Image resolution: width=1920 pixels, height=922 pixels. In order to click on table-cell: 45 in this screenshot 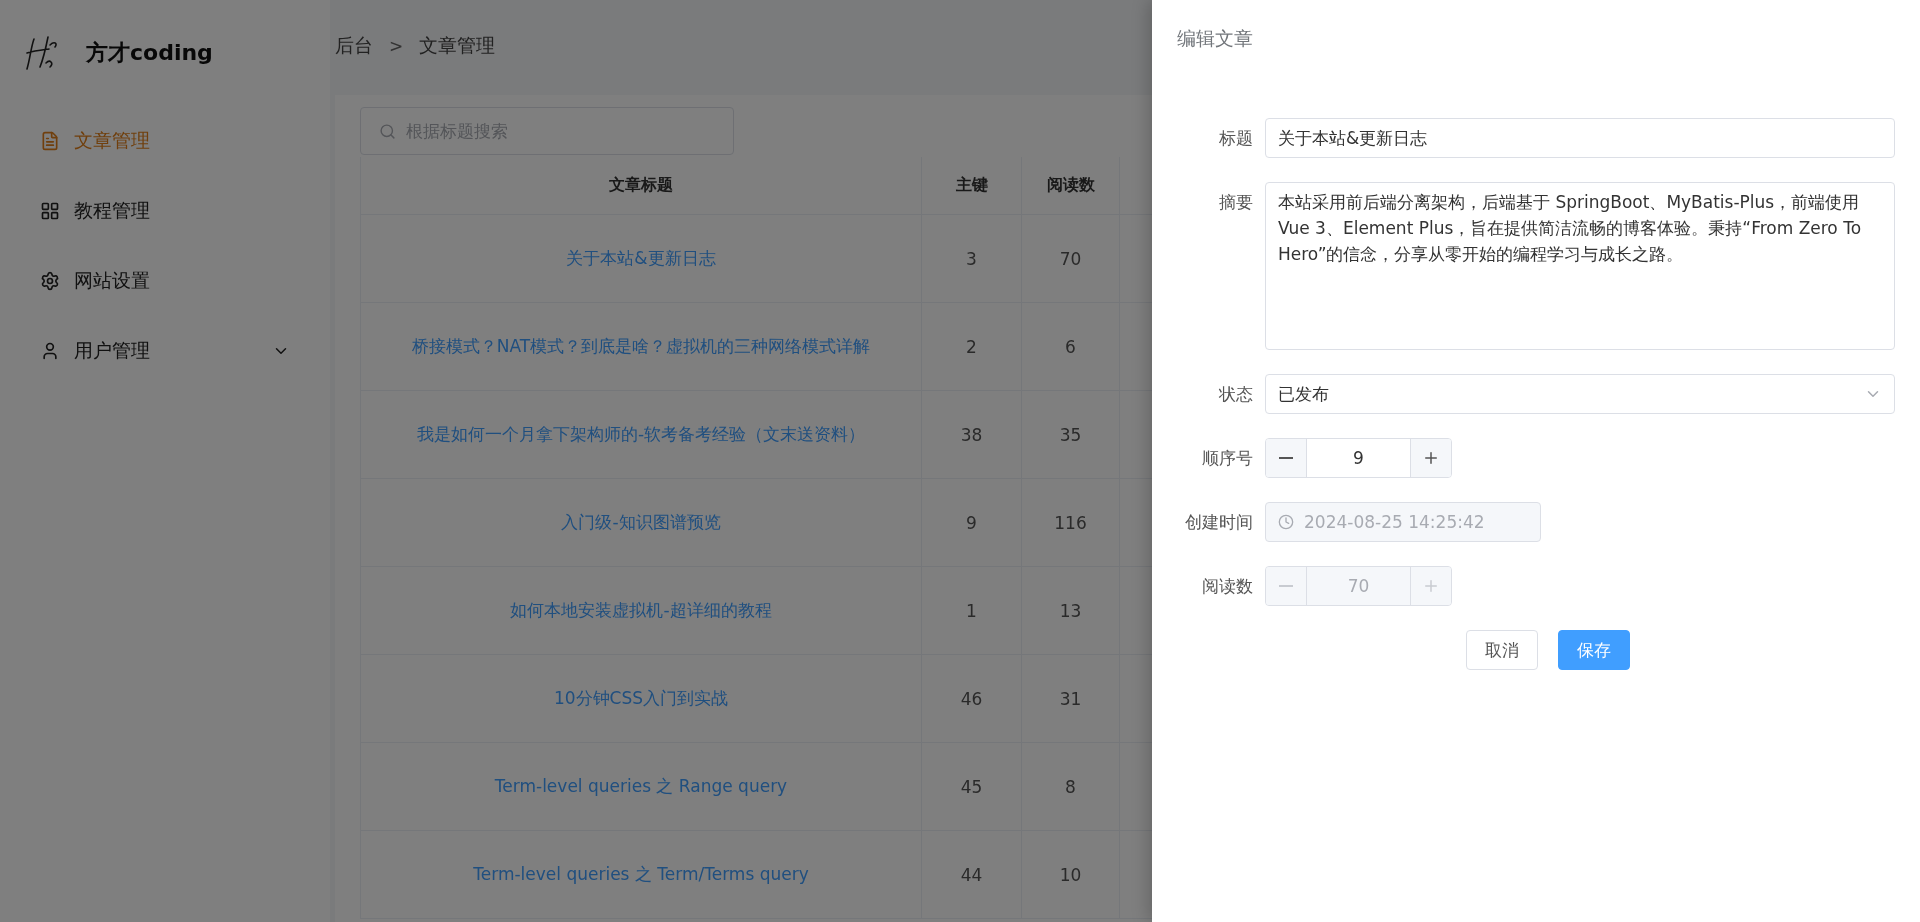, I will do `click(972, 786)`.